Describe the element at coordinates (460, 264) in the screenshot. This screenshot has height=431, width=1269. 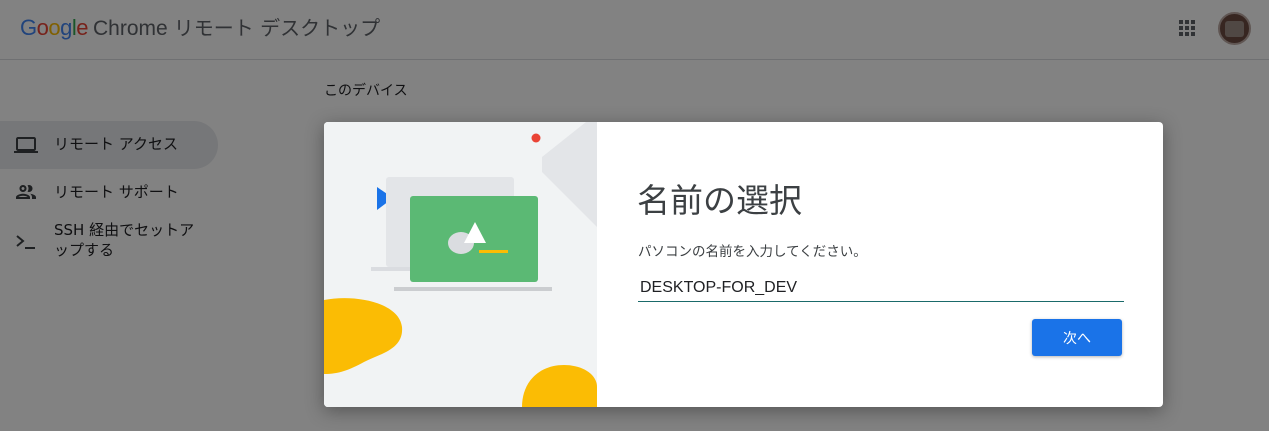
I see `illustration` at that location.